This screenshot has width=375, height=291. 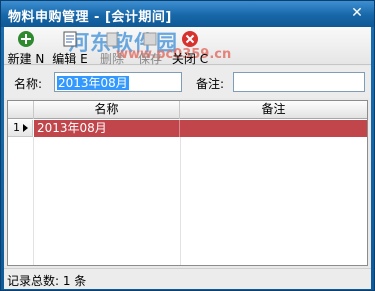 I want to click on close-icon, so click(x=190, y=39).